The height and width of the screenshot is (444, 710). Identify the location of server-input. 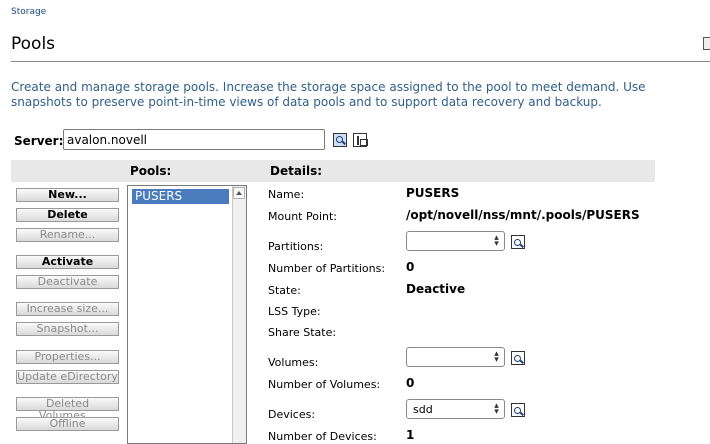
(194, 139).